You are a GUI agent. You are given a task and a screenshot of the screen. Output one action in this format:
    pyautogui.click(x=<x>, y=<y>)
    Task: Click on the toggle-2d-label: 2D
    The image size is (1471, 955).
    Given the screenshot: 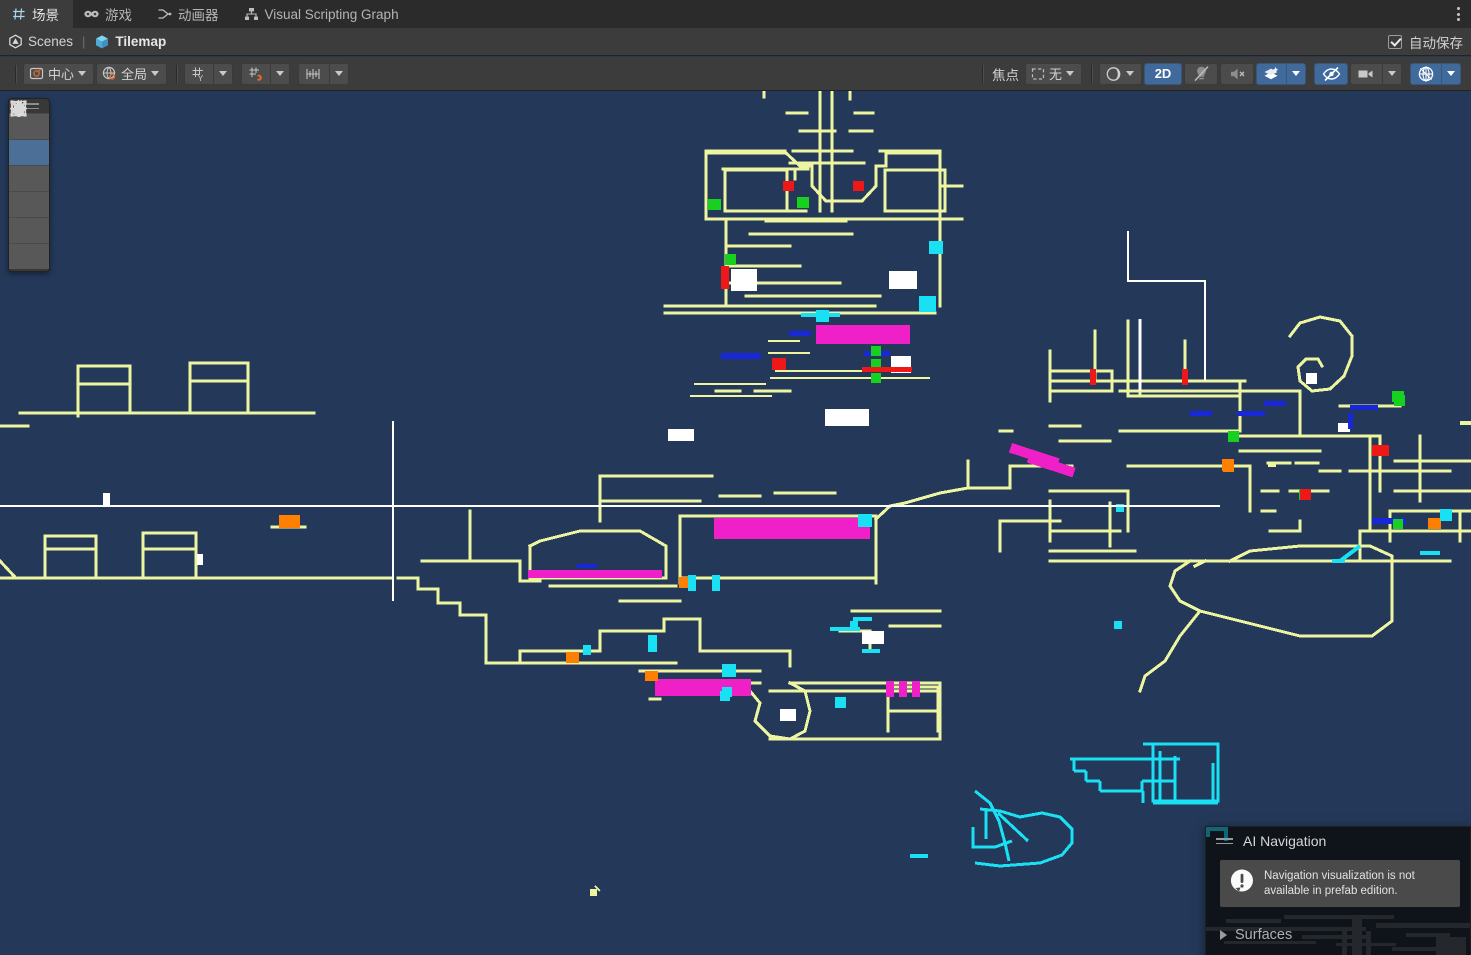 What is the action you would take?
    pyautogui.click(x=1163, y=73)
    